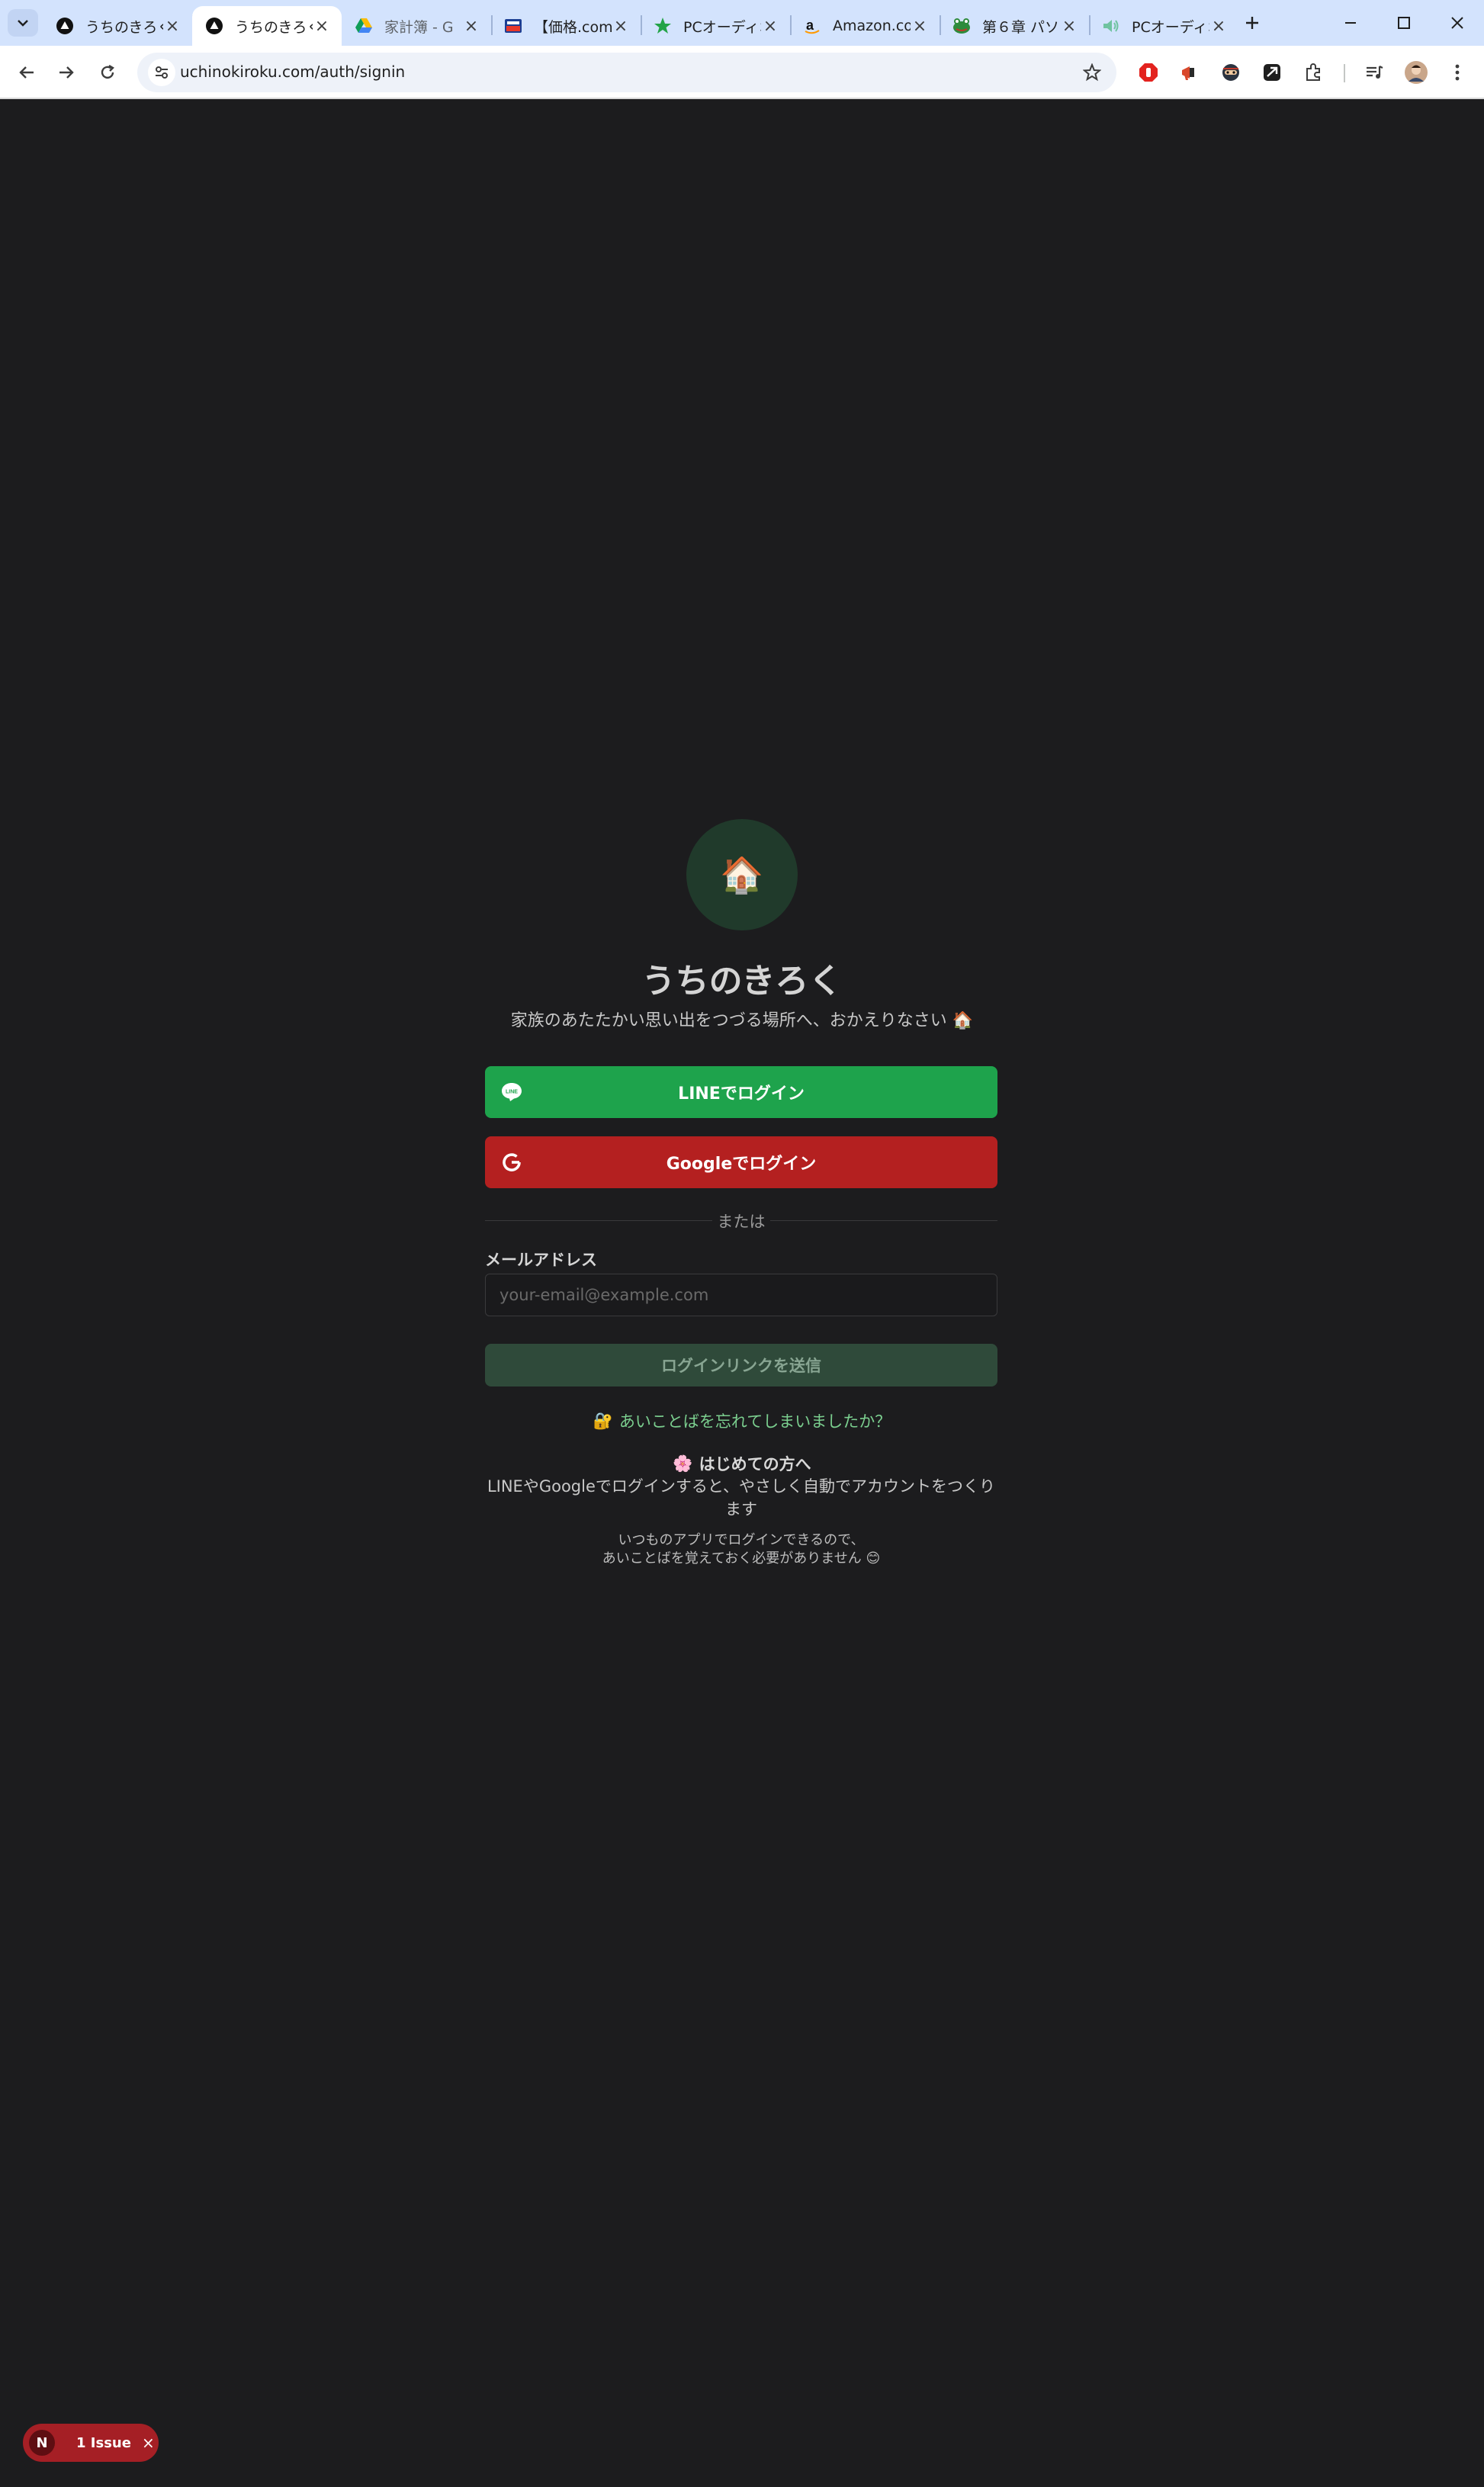 The image size is (1484, 2487). What do you see at coordinates (292, 72) in the screenshot?
I see `url-text: uchinokiroku.com/auth/signin` at bounding box center [292, 72].